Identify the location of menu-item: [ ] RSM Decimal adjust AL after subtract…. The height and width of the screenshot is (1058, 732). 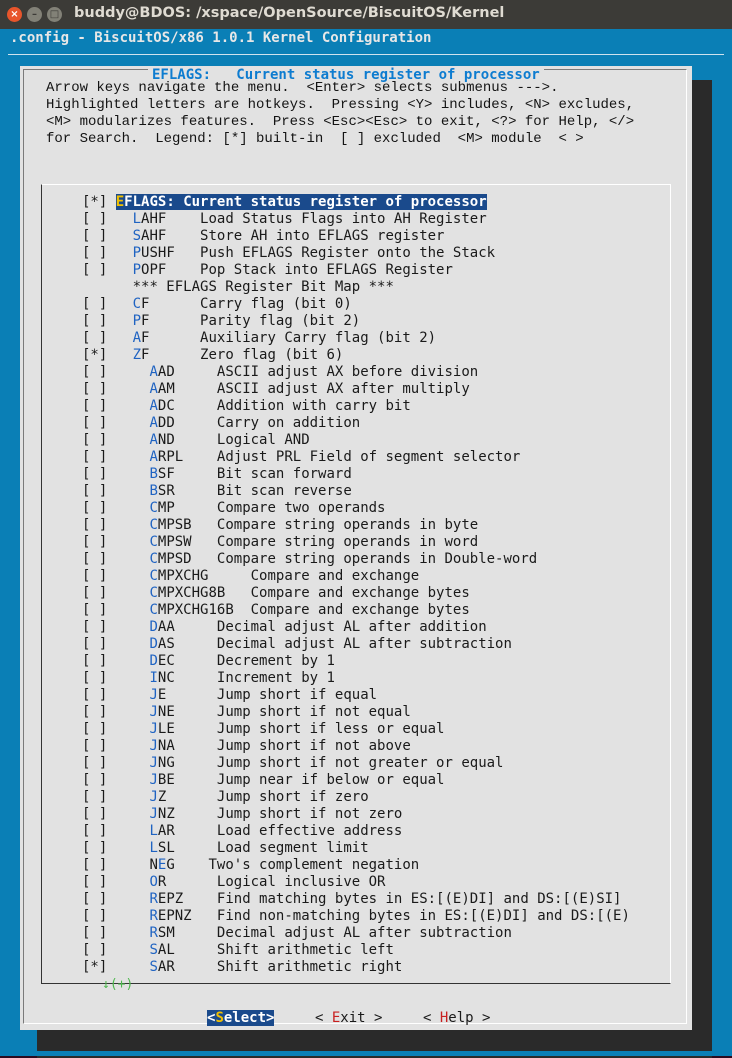
(356, 933).